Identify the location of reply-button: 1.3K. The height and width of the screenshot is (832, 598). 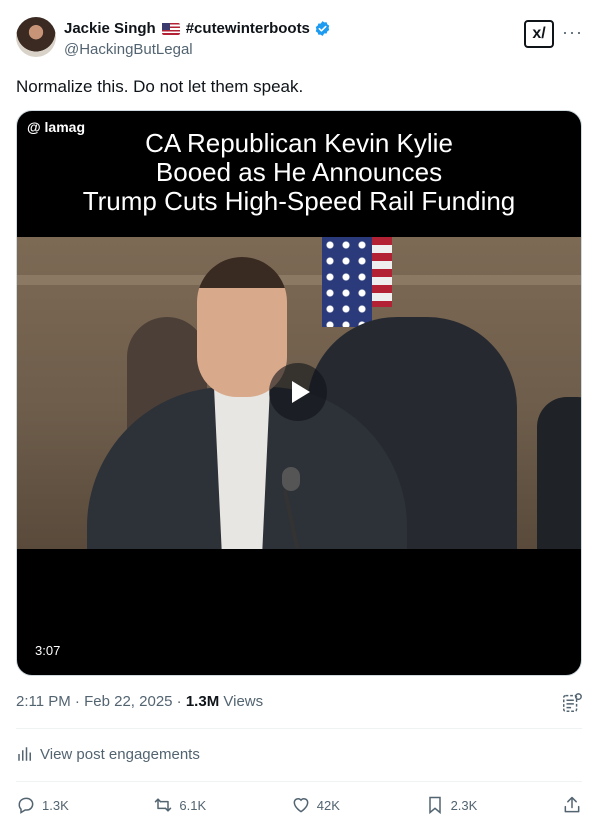
(42, 805).